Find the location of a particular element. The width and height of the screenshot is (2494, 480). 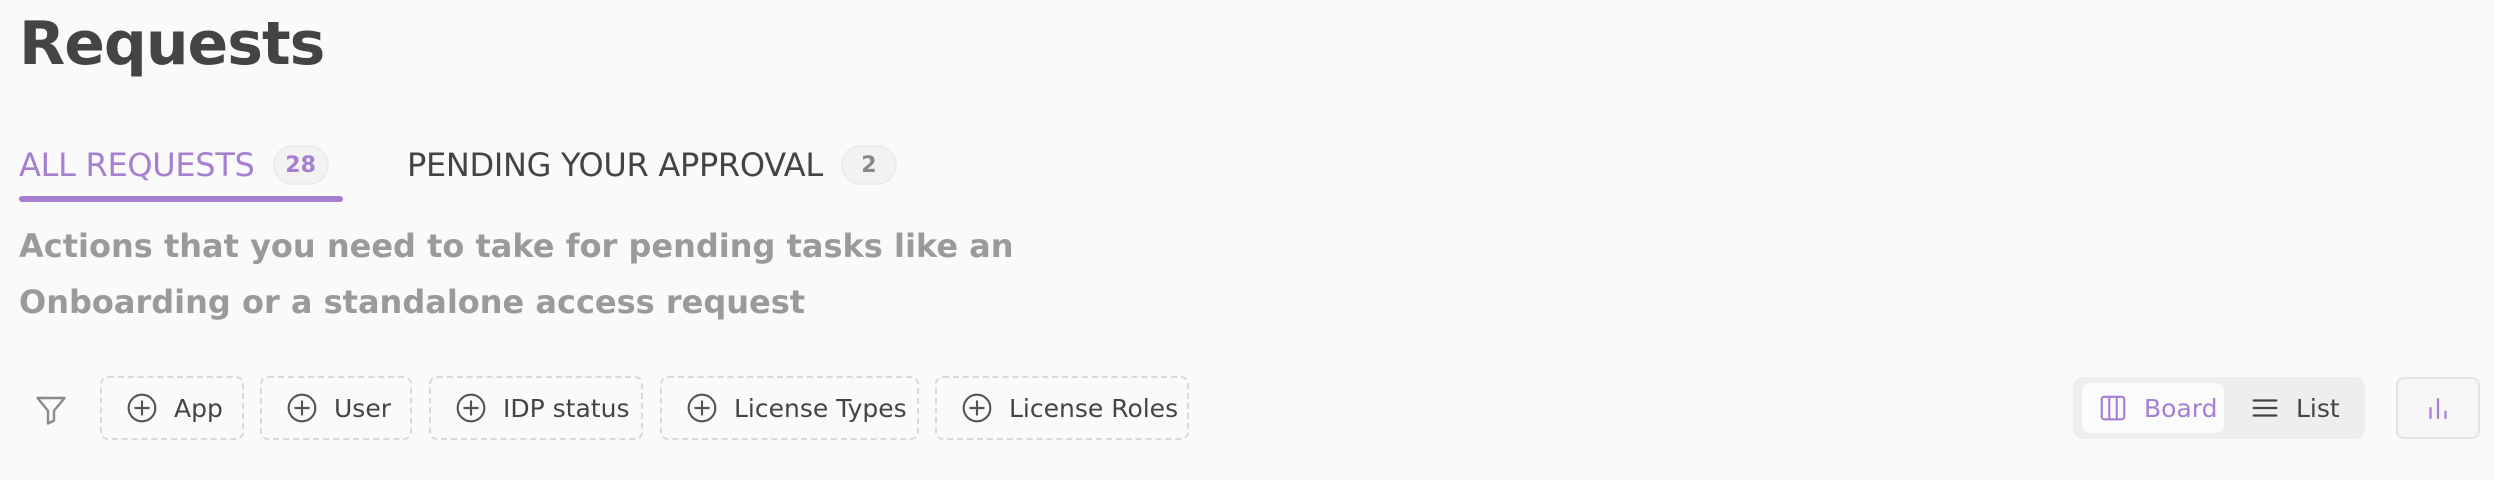

columns-icon is located at coordinates (2113, 408).